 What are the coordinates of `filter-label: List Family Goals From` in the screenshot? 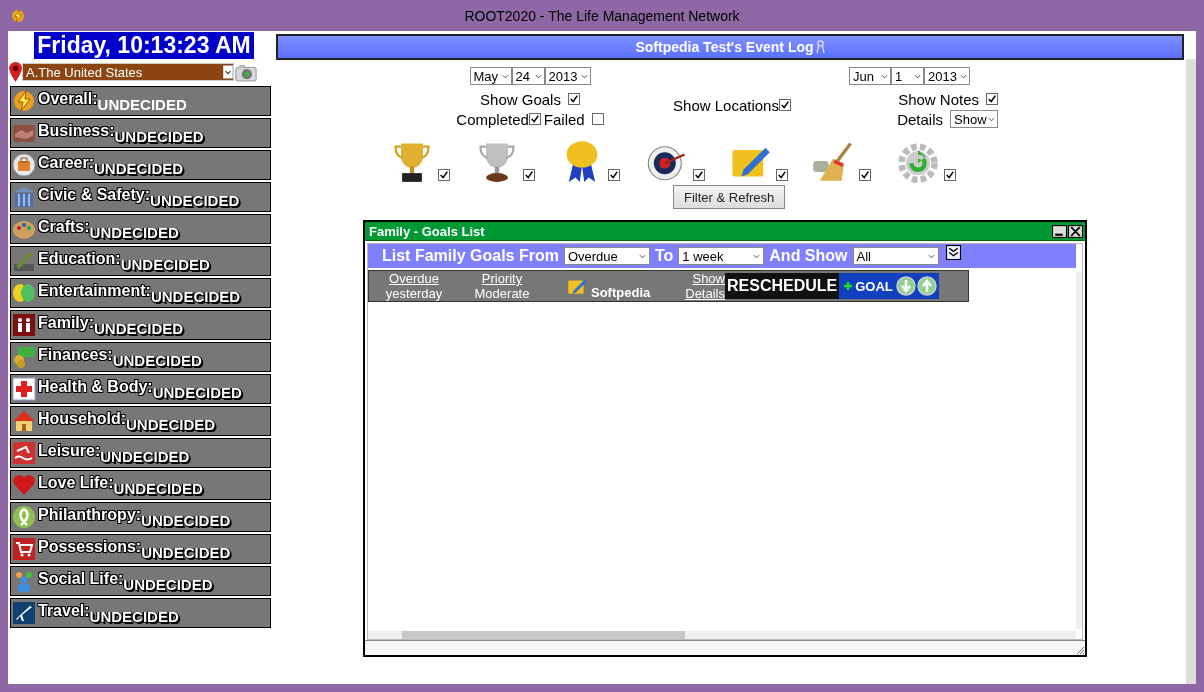 It's located at (470, 256).